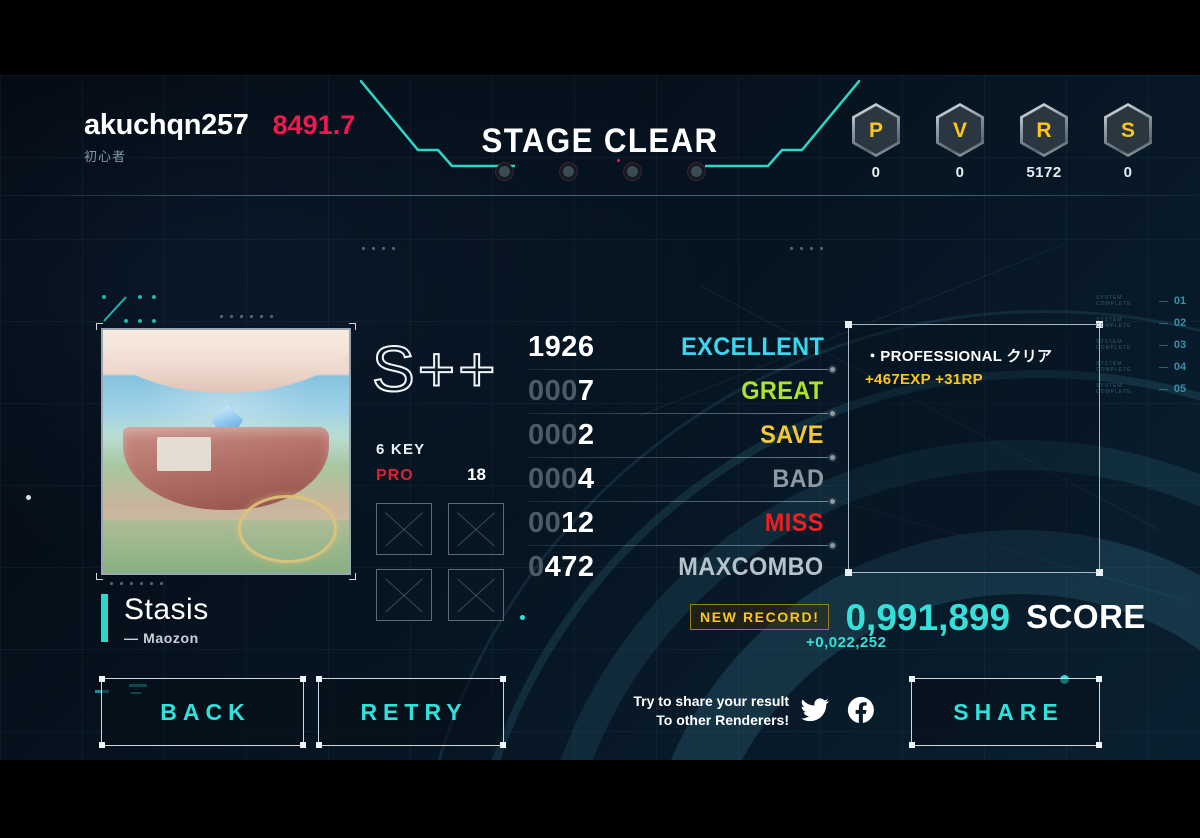 This screenshot has width=1200, height=838. What do you see at coordinates (378, 248) in the screenshot?
I see `deco-dots-left` at bounding box center [378, 248].